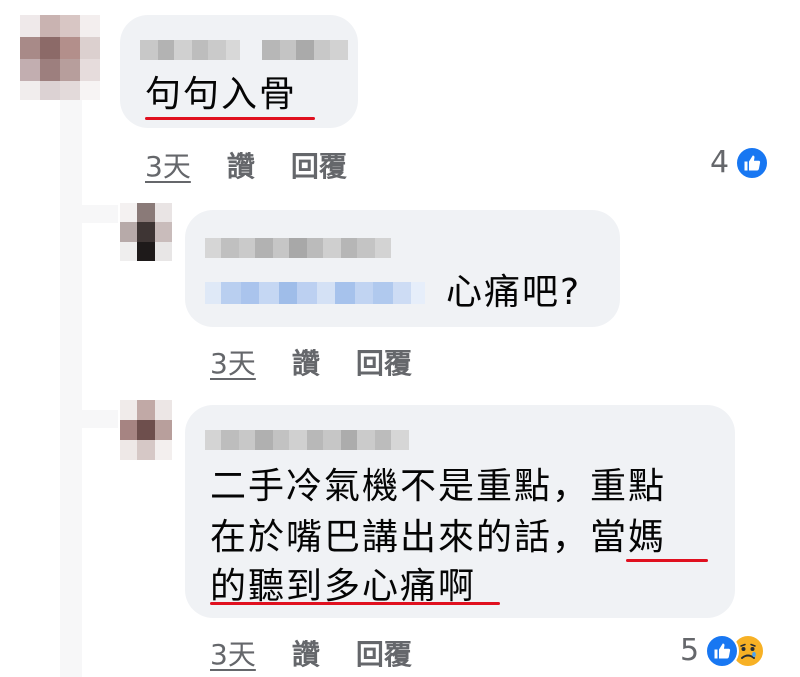  I want to click on comment-text-line: 二手冷氣機不是重點，重點, so click(438, 486).